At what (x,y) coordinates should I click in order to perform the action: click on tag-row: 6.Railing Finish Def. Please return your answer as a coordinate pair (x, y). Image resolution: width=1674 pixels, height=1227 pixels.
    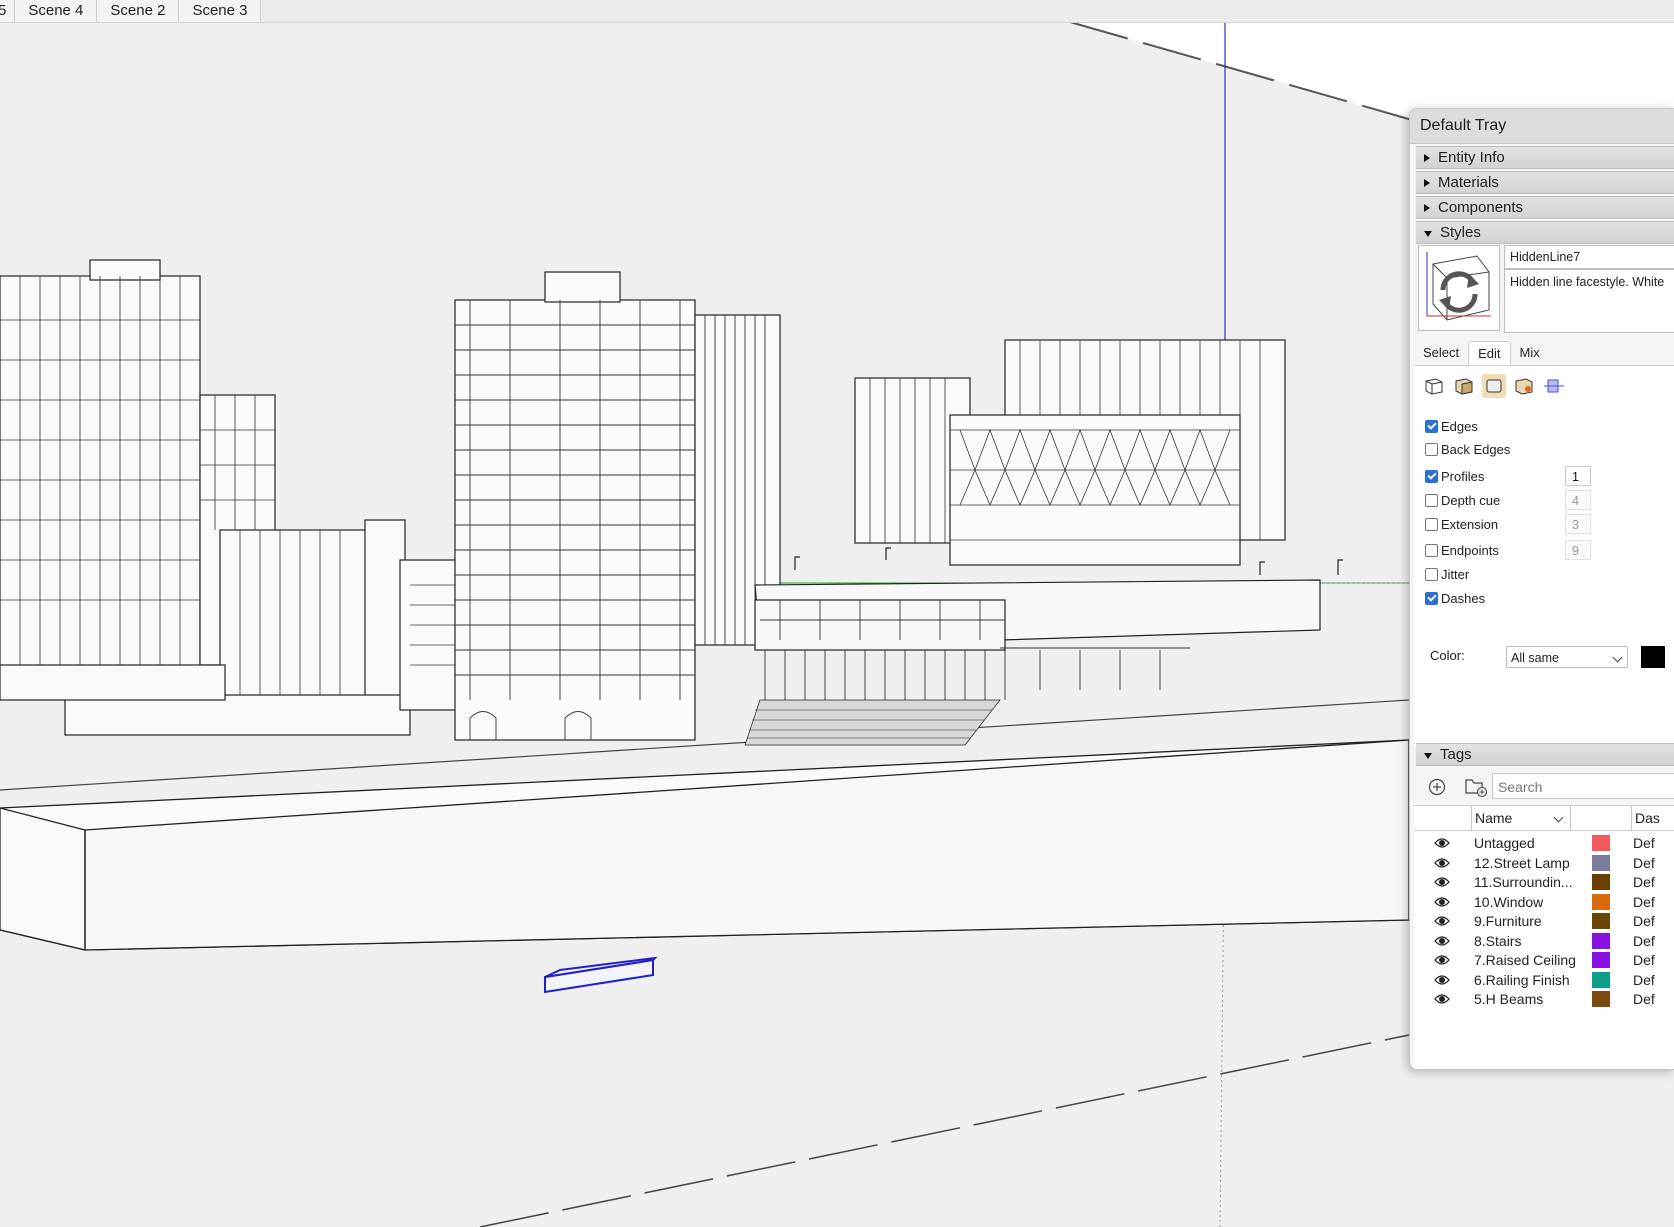
    Looking at the image, I should click on (1544, 980).